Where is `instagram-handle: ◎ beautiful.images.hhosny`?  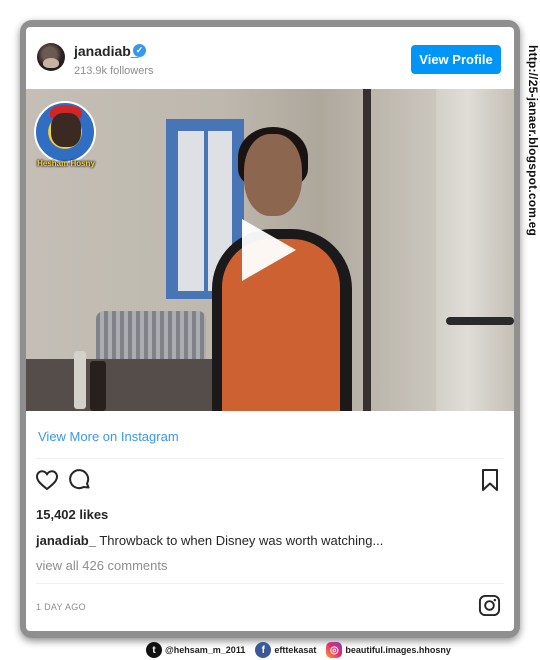
instagram-handle: ◎ beautiful.images.hhosny is located at coordinates (388, 650).